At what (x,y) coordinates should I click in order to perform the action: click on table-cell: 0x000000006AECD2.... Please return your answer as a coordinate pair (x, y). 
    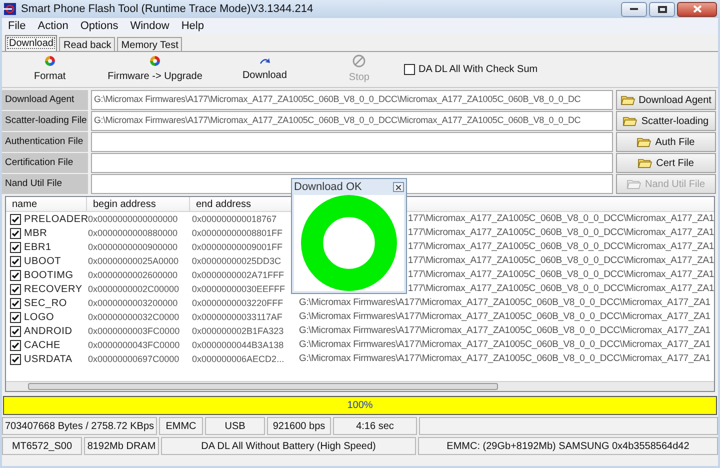
    Looking at the image, I should click on (238, 359).